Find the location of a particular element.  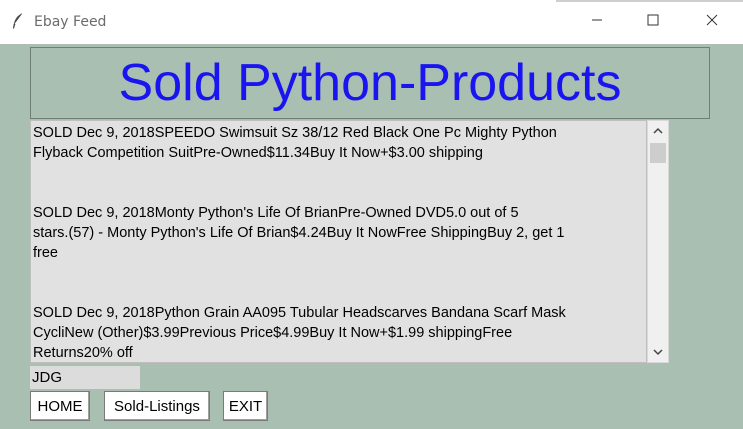

maximize-button is located at coordinates (653, 22).